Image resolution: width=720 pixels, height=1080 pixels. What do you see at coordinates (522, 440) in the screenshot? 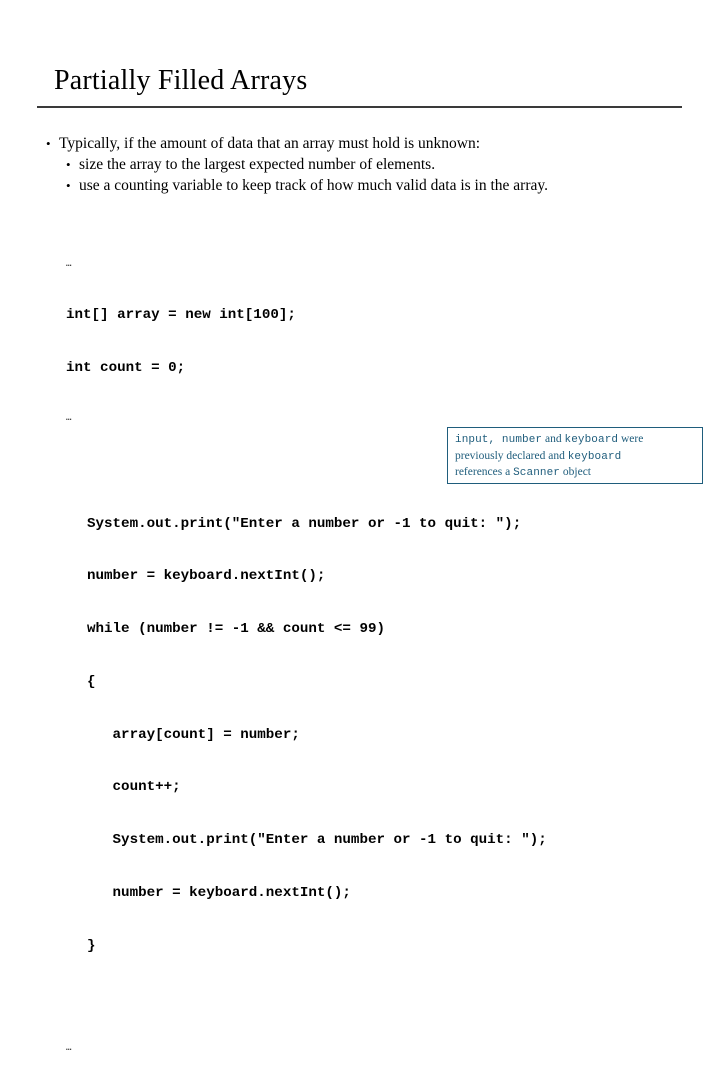
I see `note-code-term: number` at bounding box center [522, 440].